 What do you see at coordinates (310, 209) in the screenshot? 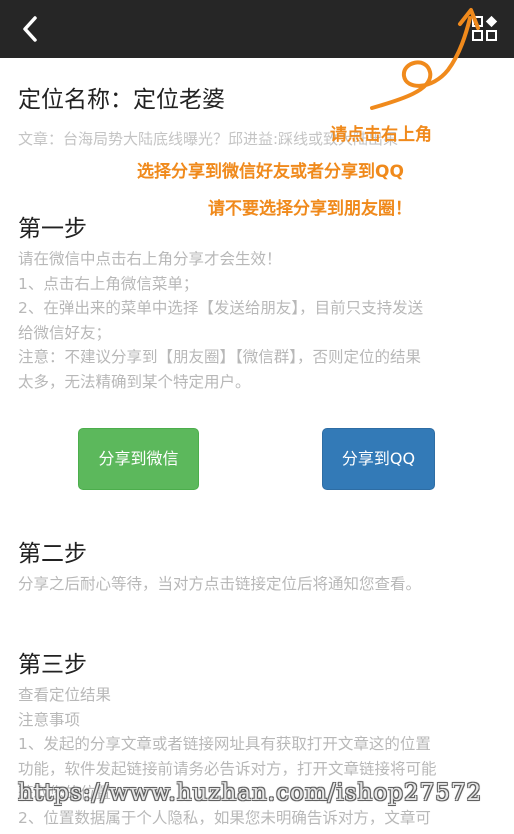
I see `hint-no-moments: 请不要选择分享到朋友圈！` at bounding box center [310, 209].